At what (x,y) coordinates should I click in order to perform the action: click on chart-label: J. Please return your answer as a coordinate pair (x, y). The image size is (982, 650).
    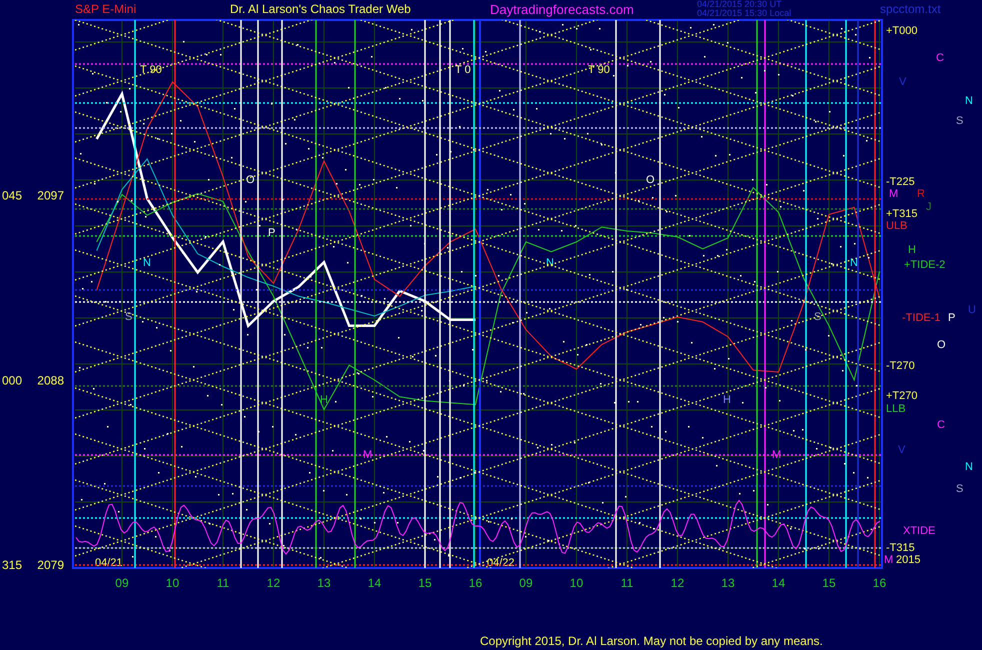
    Looking at the image, I should click on (929, 206).